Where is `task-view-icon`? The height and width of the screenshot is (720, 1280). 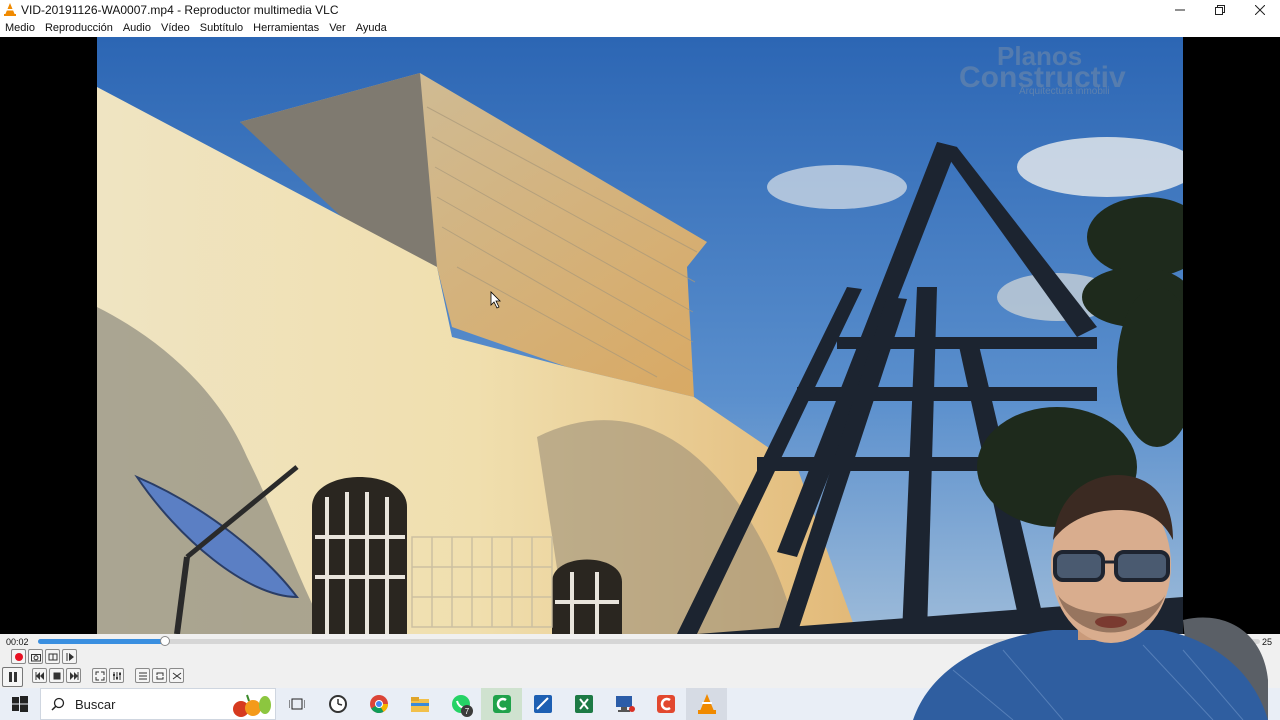
task-view-icon is located at coordinates (296, 704).